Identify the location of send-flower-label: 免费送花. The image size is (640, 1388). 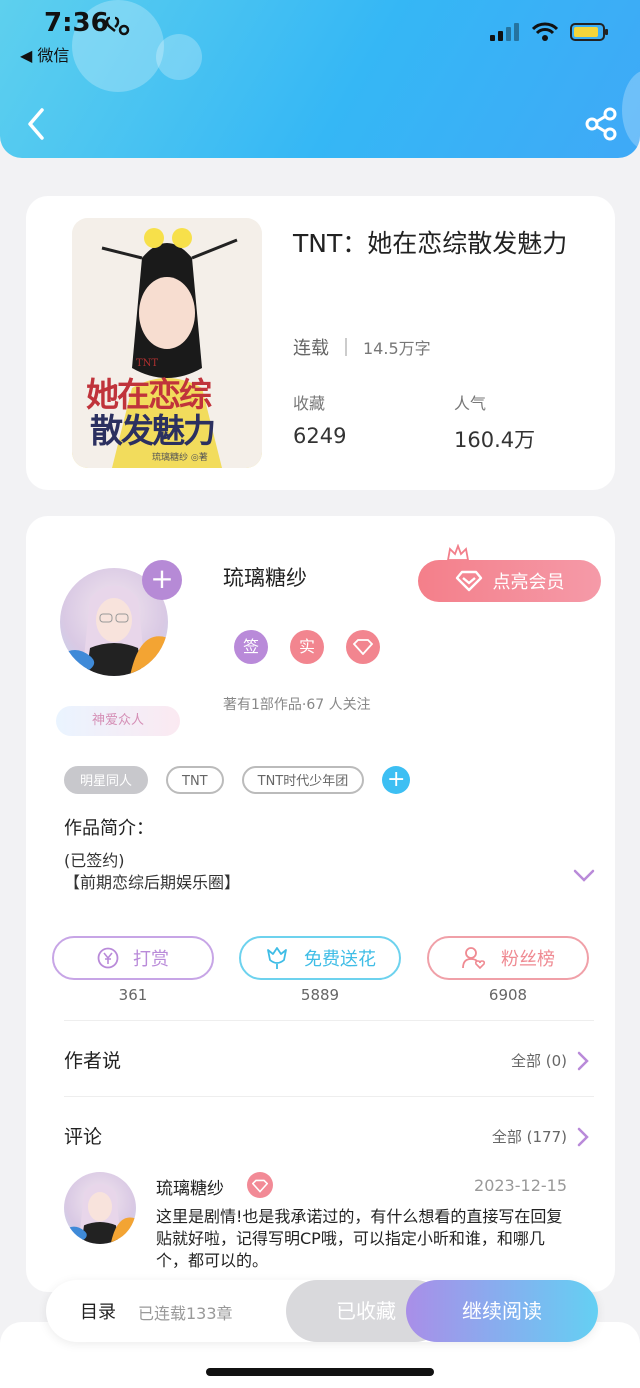
(340, 959).